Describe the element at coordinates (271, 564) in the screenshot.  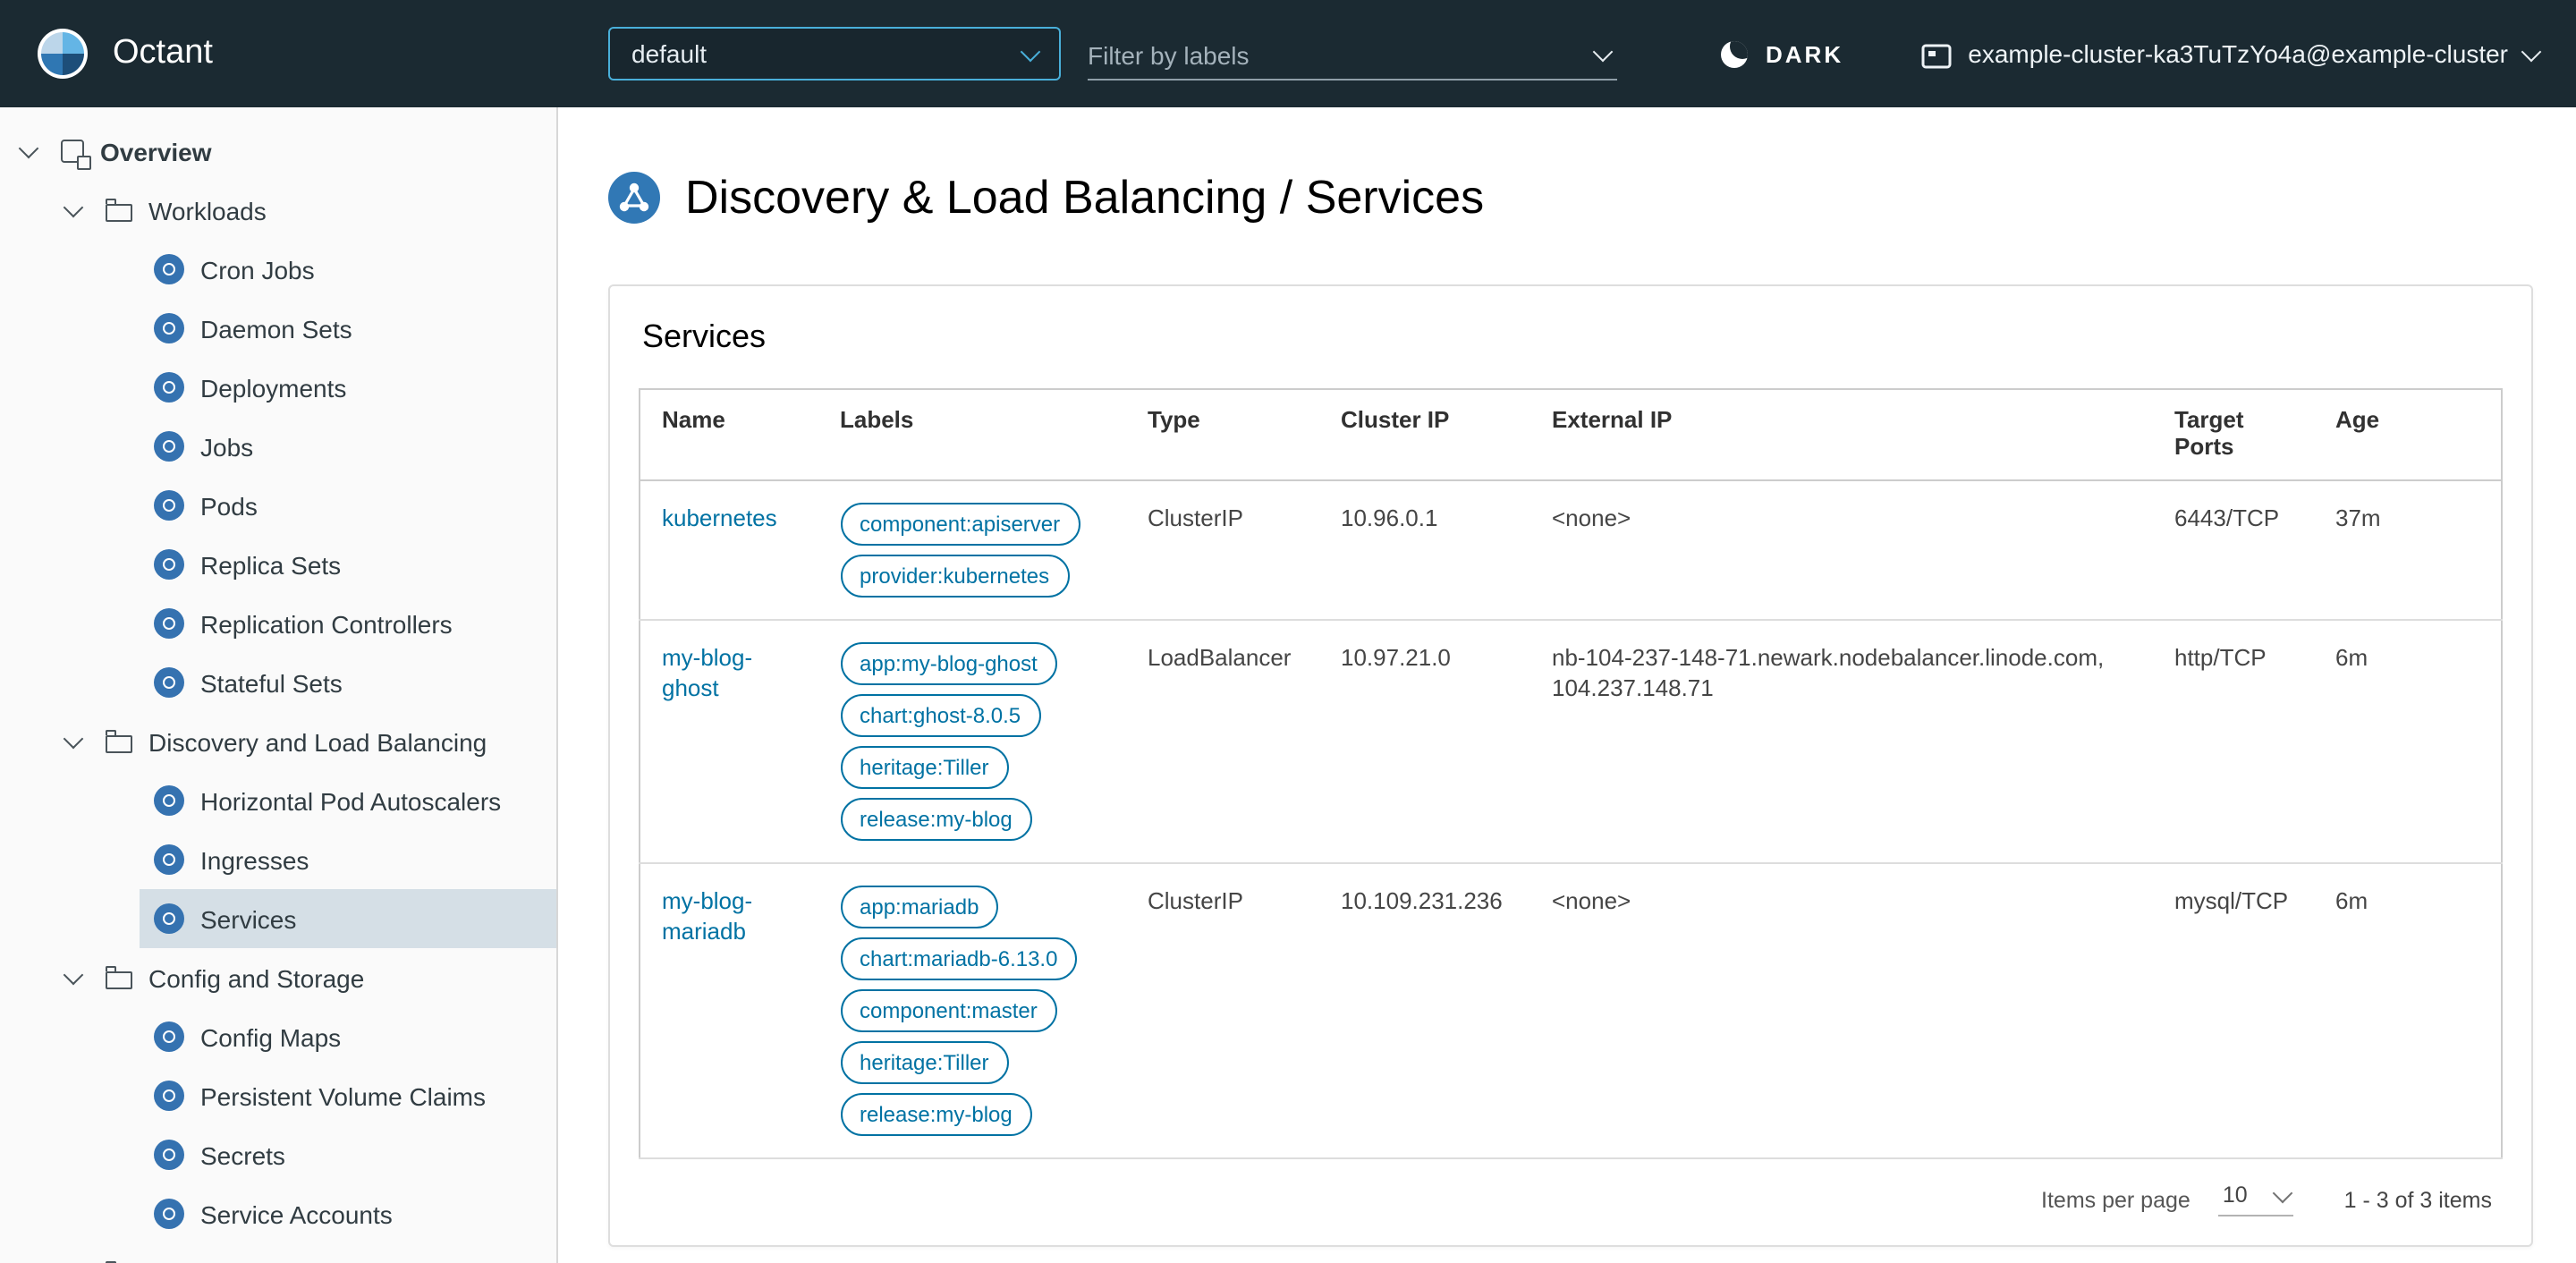
I see `sidebar-item-label: Replica Sets` at that location.